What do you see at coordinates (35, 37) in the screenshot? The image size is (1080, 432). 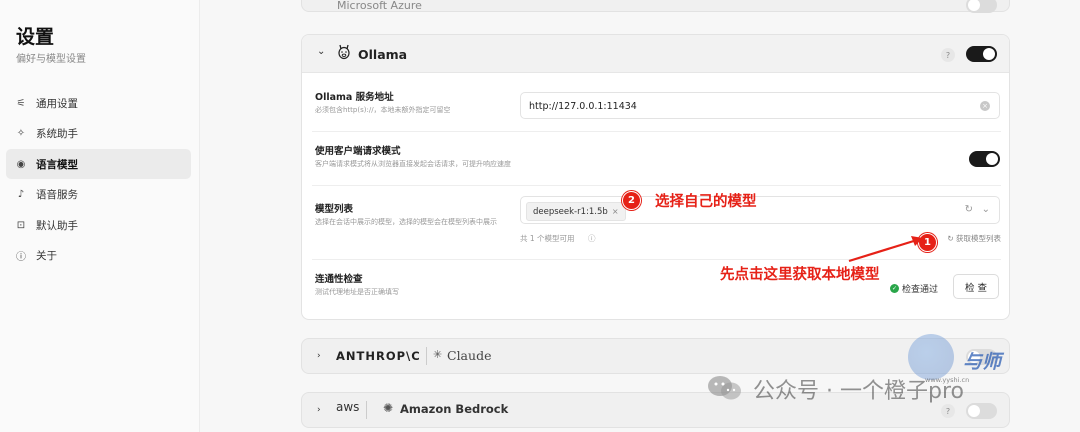 I see `sidebar-title: 设置` at bounding box center [35, 37].